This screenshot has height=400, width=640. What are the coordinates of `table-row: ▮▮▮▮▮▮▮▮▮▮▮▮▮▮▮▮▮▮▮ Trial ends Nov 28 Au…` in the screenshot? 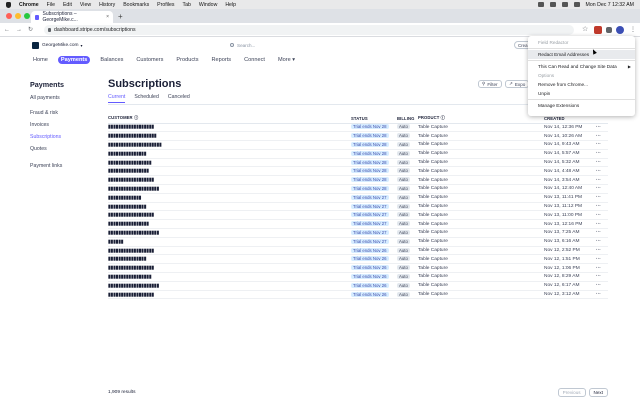 It's located at (358, 136).